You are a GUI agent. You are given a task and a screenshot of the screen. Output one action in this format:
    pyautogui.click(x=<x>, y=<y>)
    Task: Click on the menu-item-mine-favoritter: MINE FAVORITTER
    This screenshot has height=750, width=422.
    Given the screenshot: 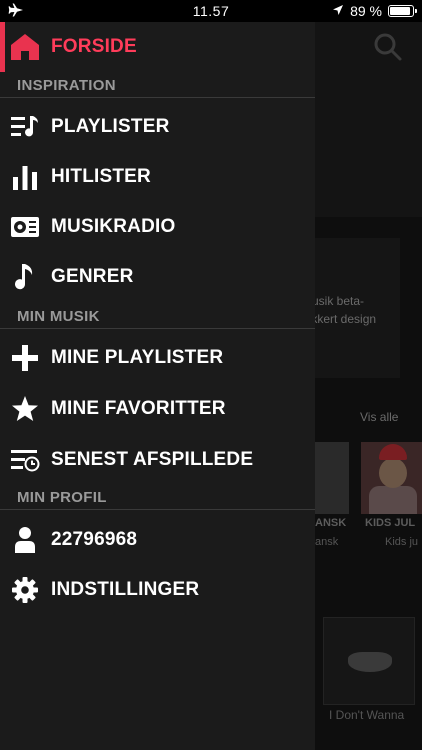 What is the action you would take?
    pyautogui.click(x=157, y=409)
    